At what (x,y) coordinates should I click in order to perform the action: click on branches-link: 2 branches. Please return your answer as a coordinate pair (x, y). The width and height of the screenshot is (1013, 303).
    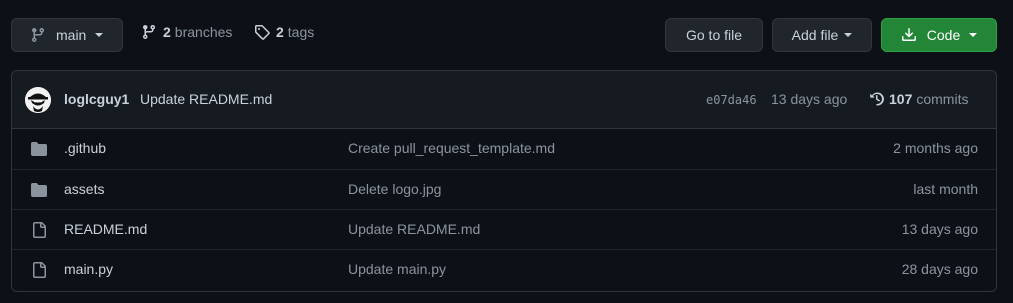
    Looking at the image, I should click on (186, 32).